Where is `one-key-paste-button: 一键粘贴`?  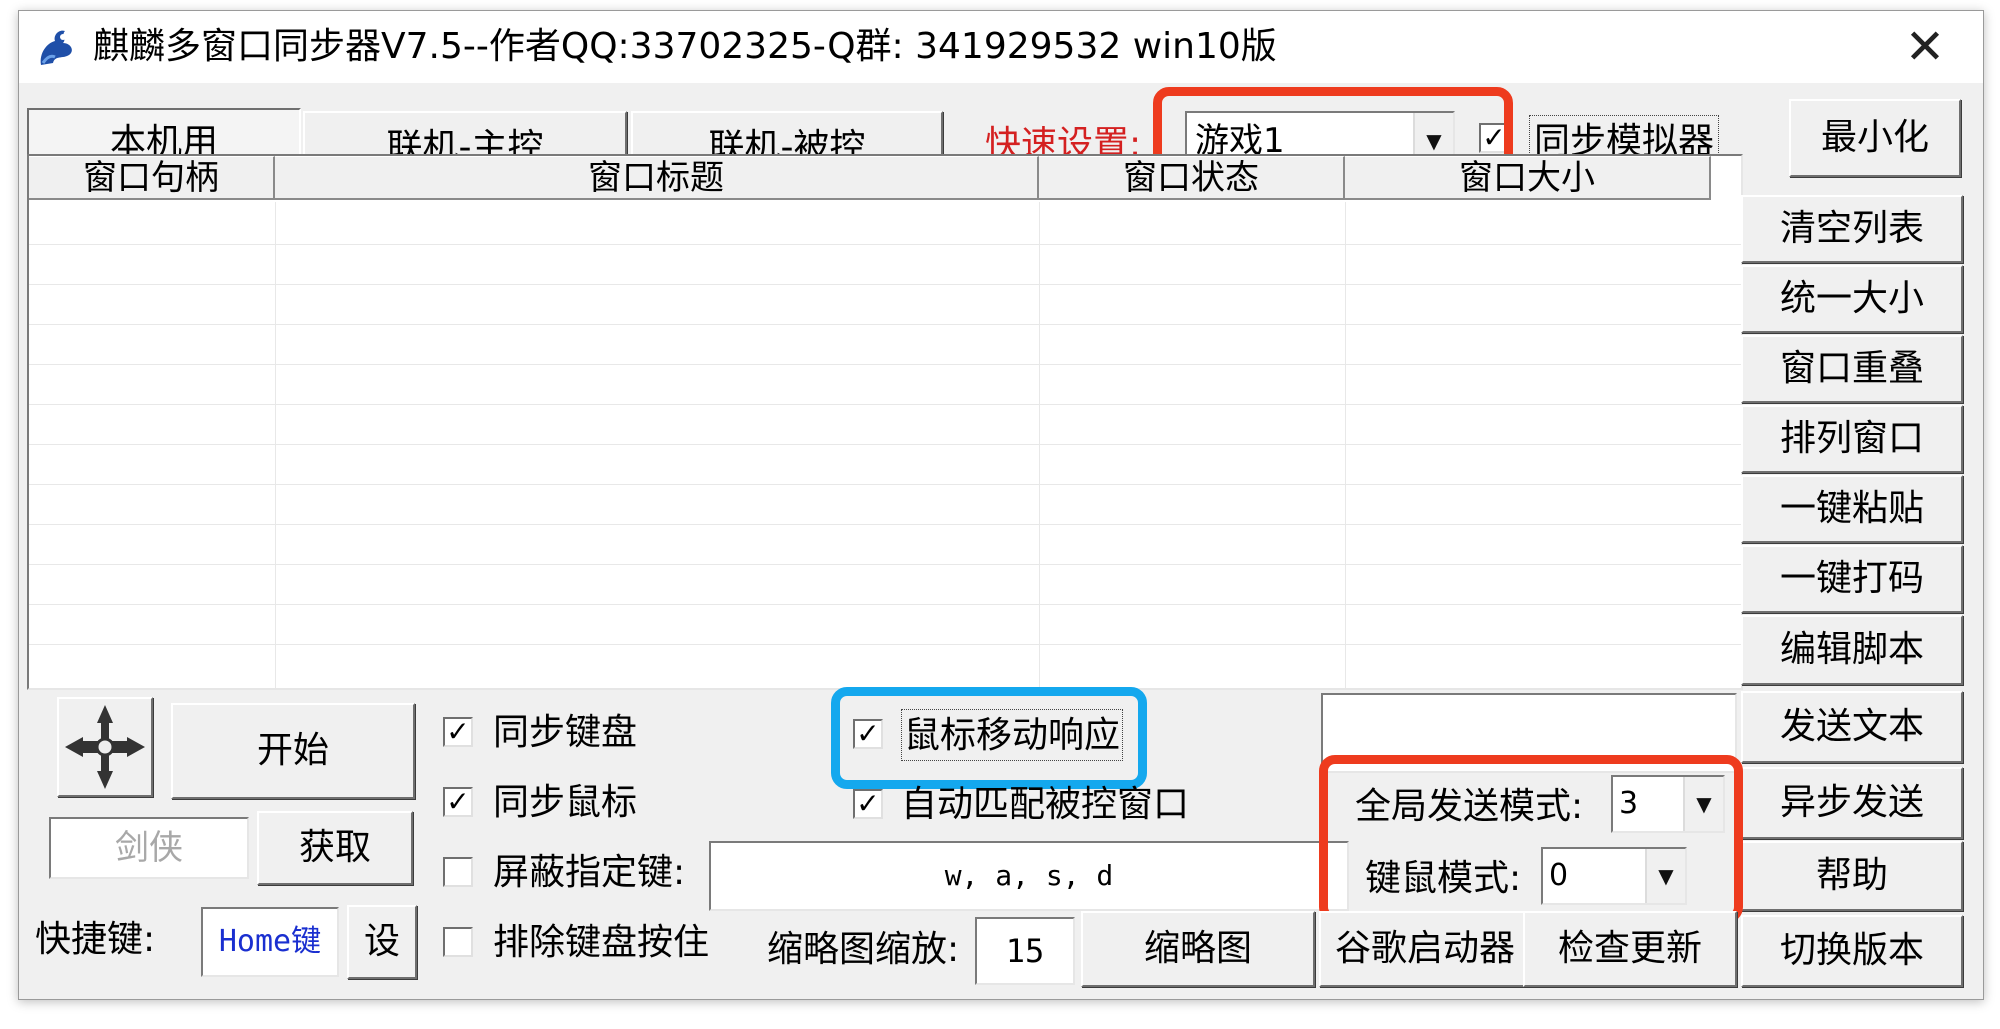 one-key-paste-button: 一键粘贴 is located at coordinates (1852, 509).